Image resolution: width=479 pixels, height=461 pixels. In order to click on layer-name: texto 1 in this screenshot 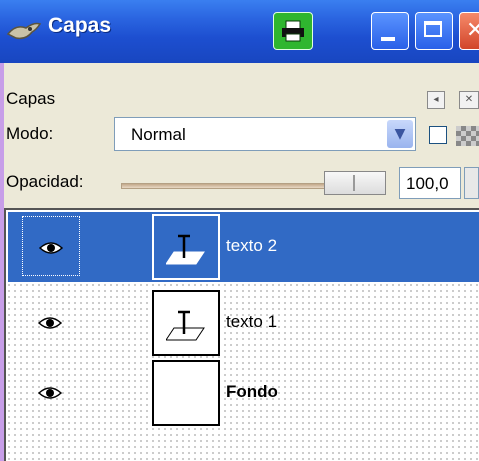, I will do `click(251, 322)`.